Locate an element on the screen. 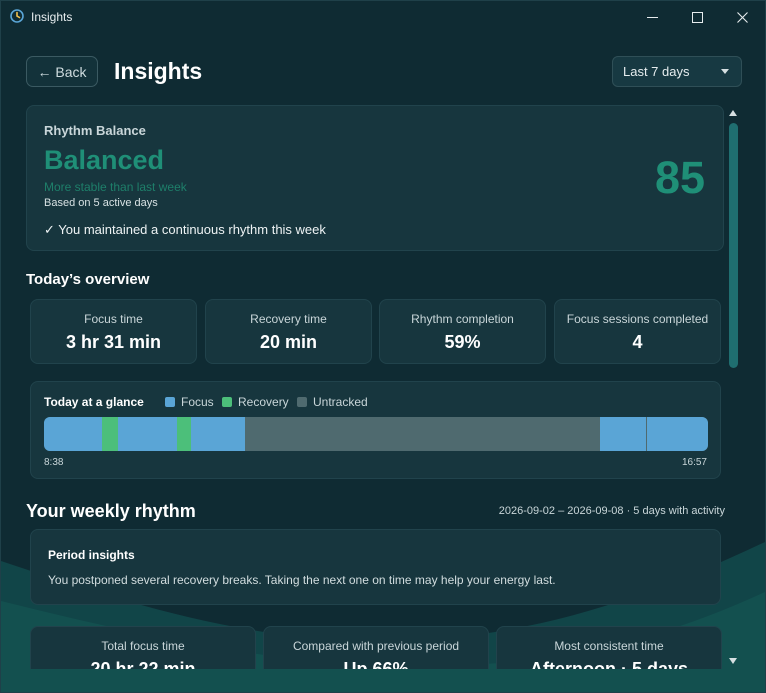 This screenshot has height=693, width=766. stat-rhythm-completion: Rhythm completion 59% is located at coordinates (462, 331).